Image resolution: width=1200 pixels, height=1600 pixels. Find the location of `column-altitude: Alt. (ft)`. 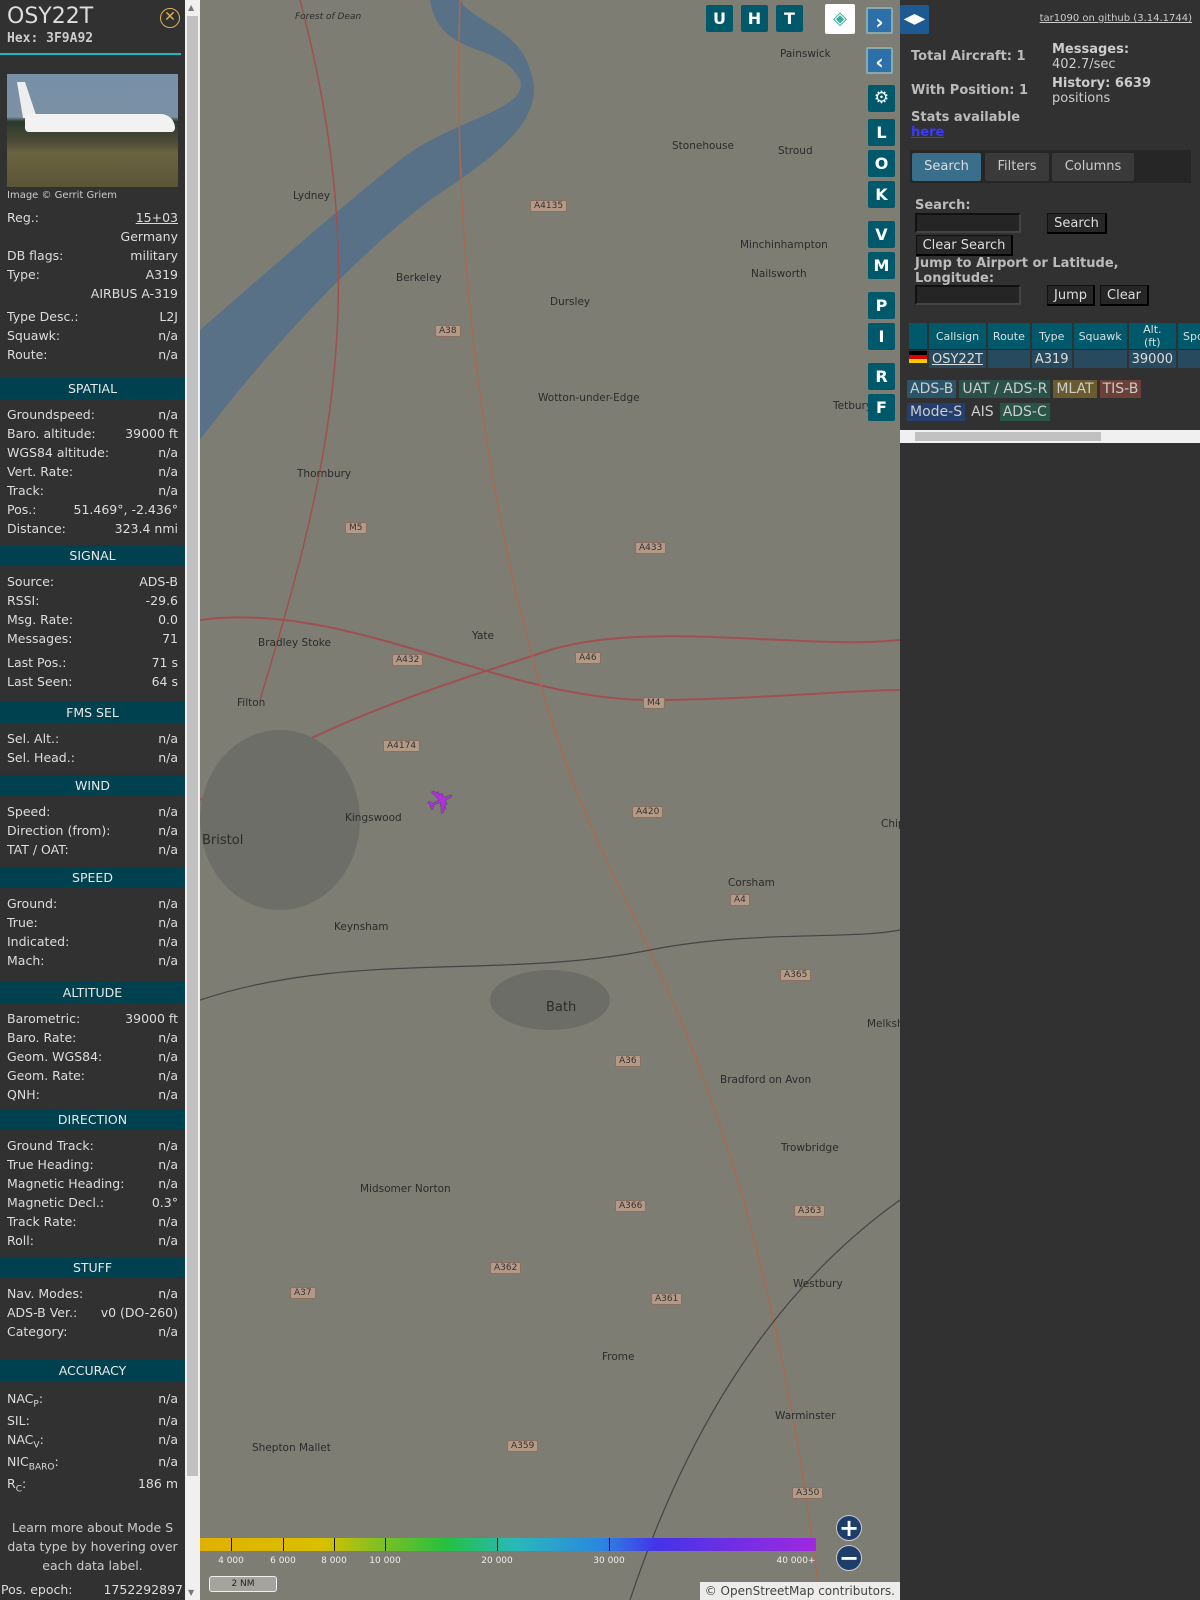

column-altitude: Alt. (ft) is located at coordinates (1152, 336).